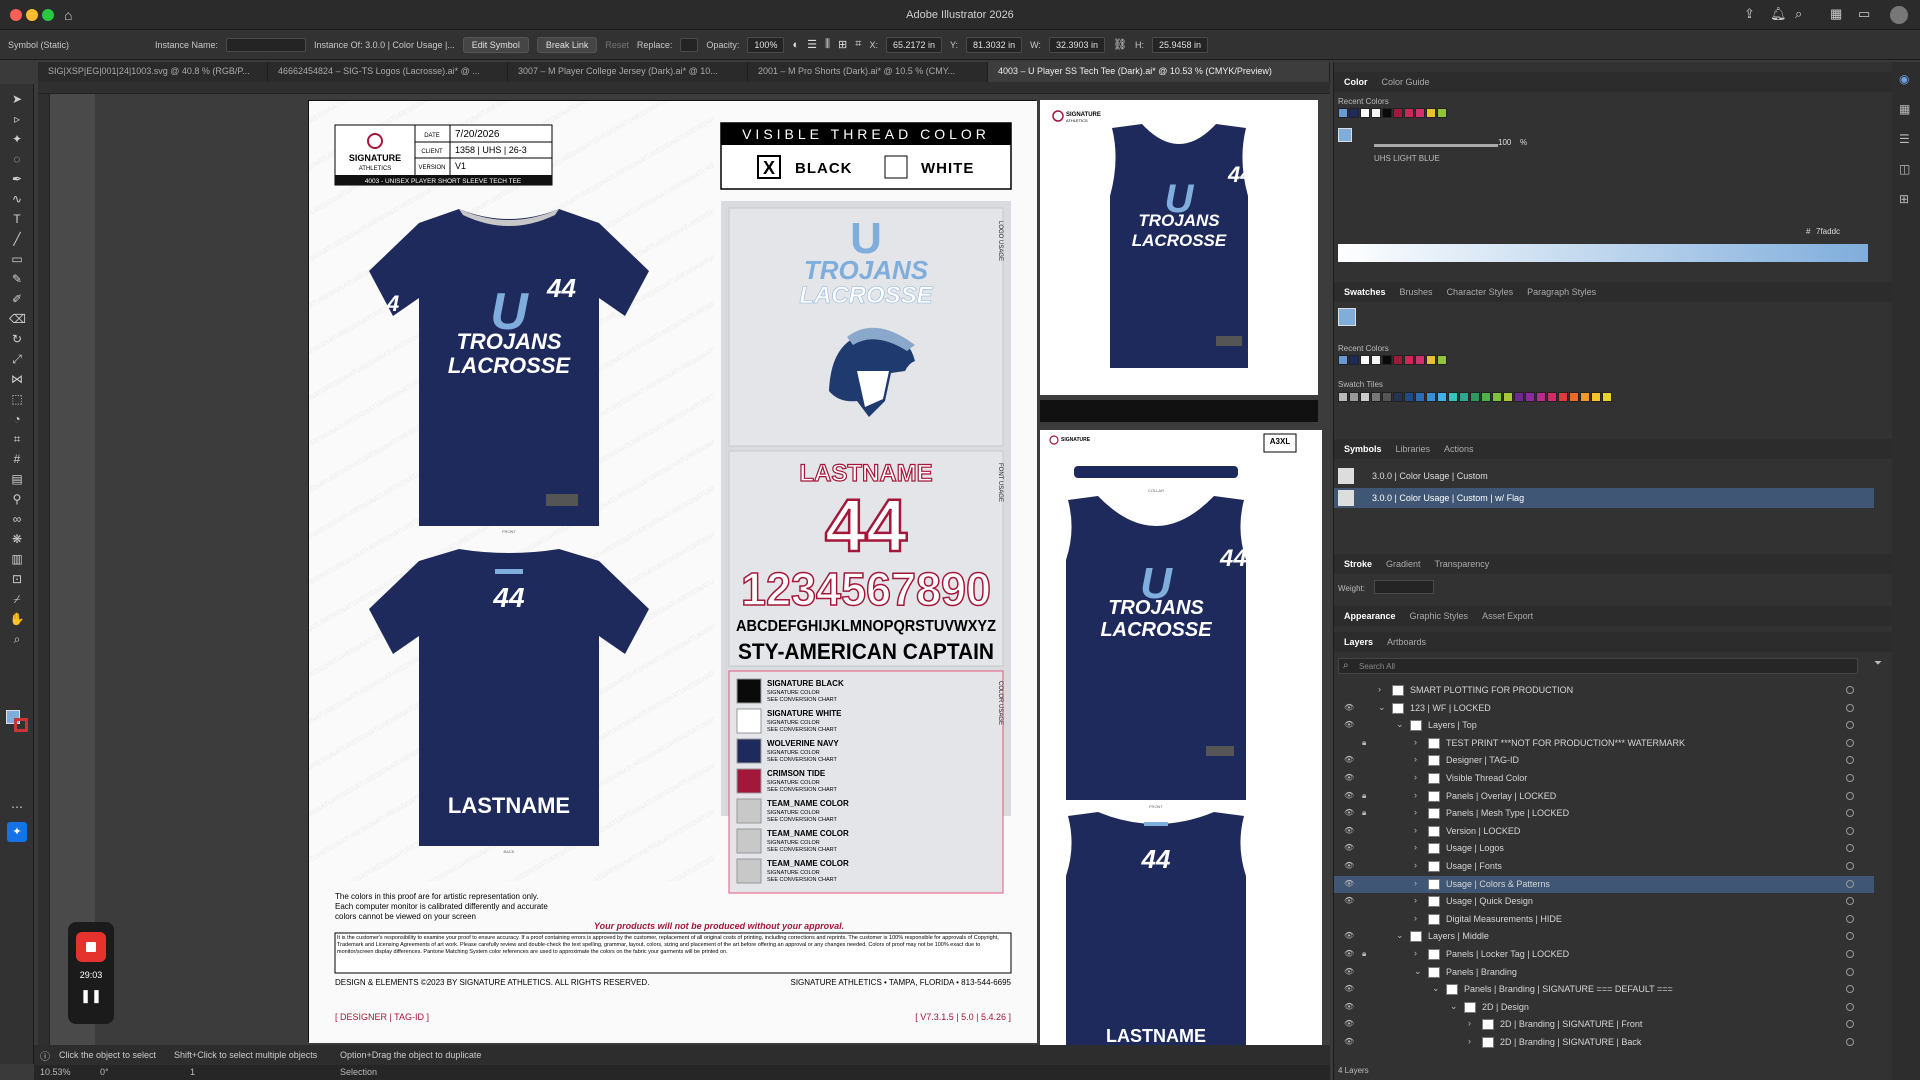  What do you see at coordinates (17, 639) in the screenshot?
I see `zoom-tool-icon: ⌕` at bounding box center [17, 639].